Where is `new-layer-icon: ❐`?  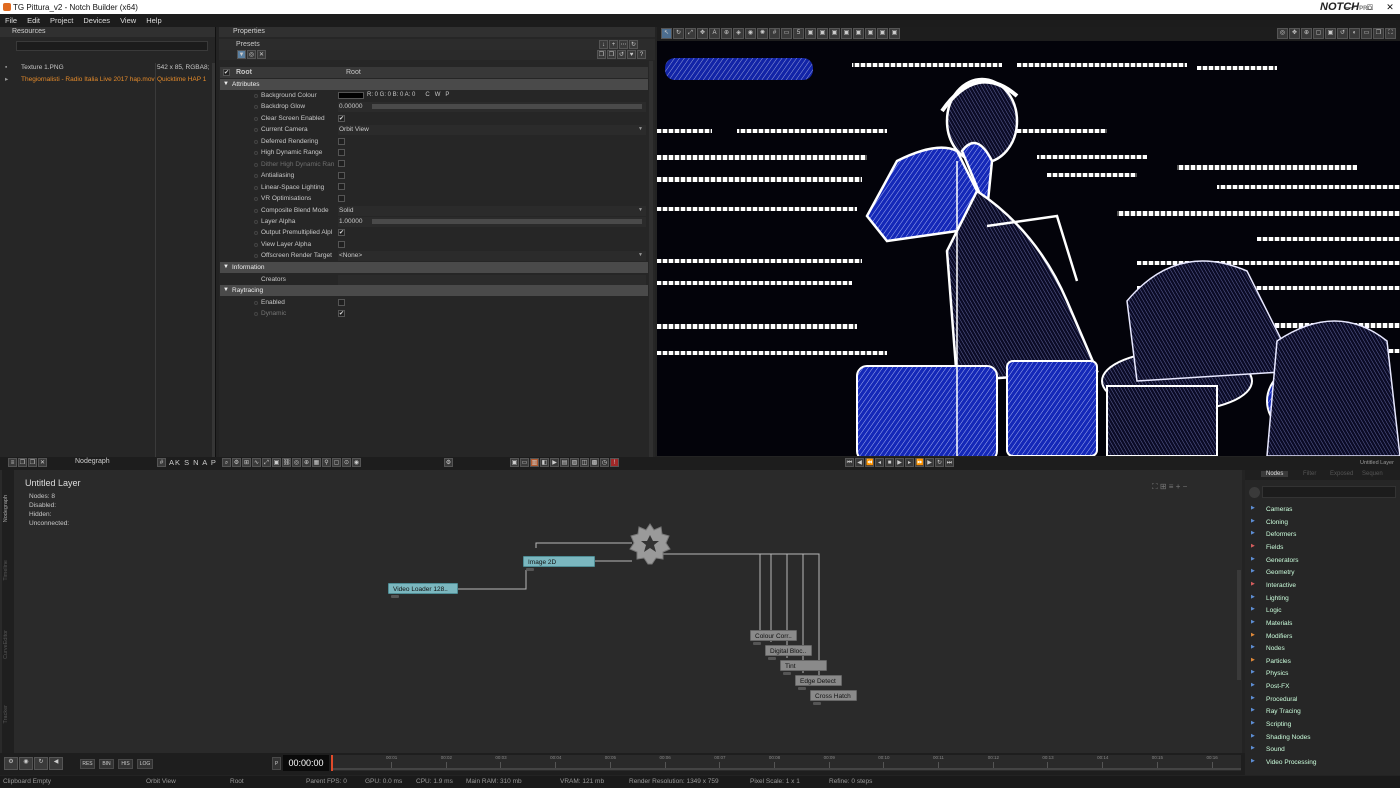
new-layer-icon: ❐ is located at coordinates (22, 462).